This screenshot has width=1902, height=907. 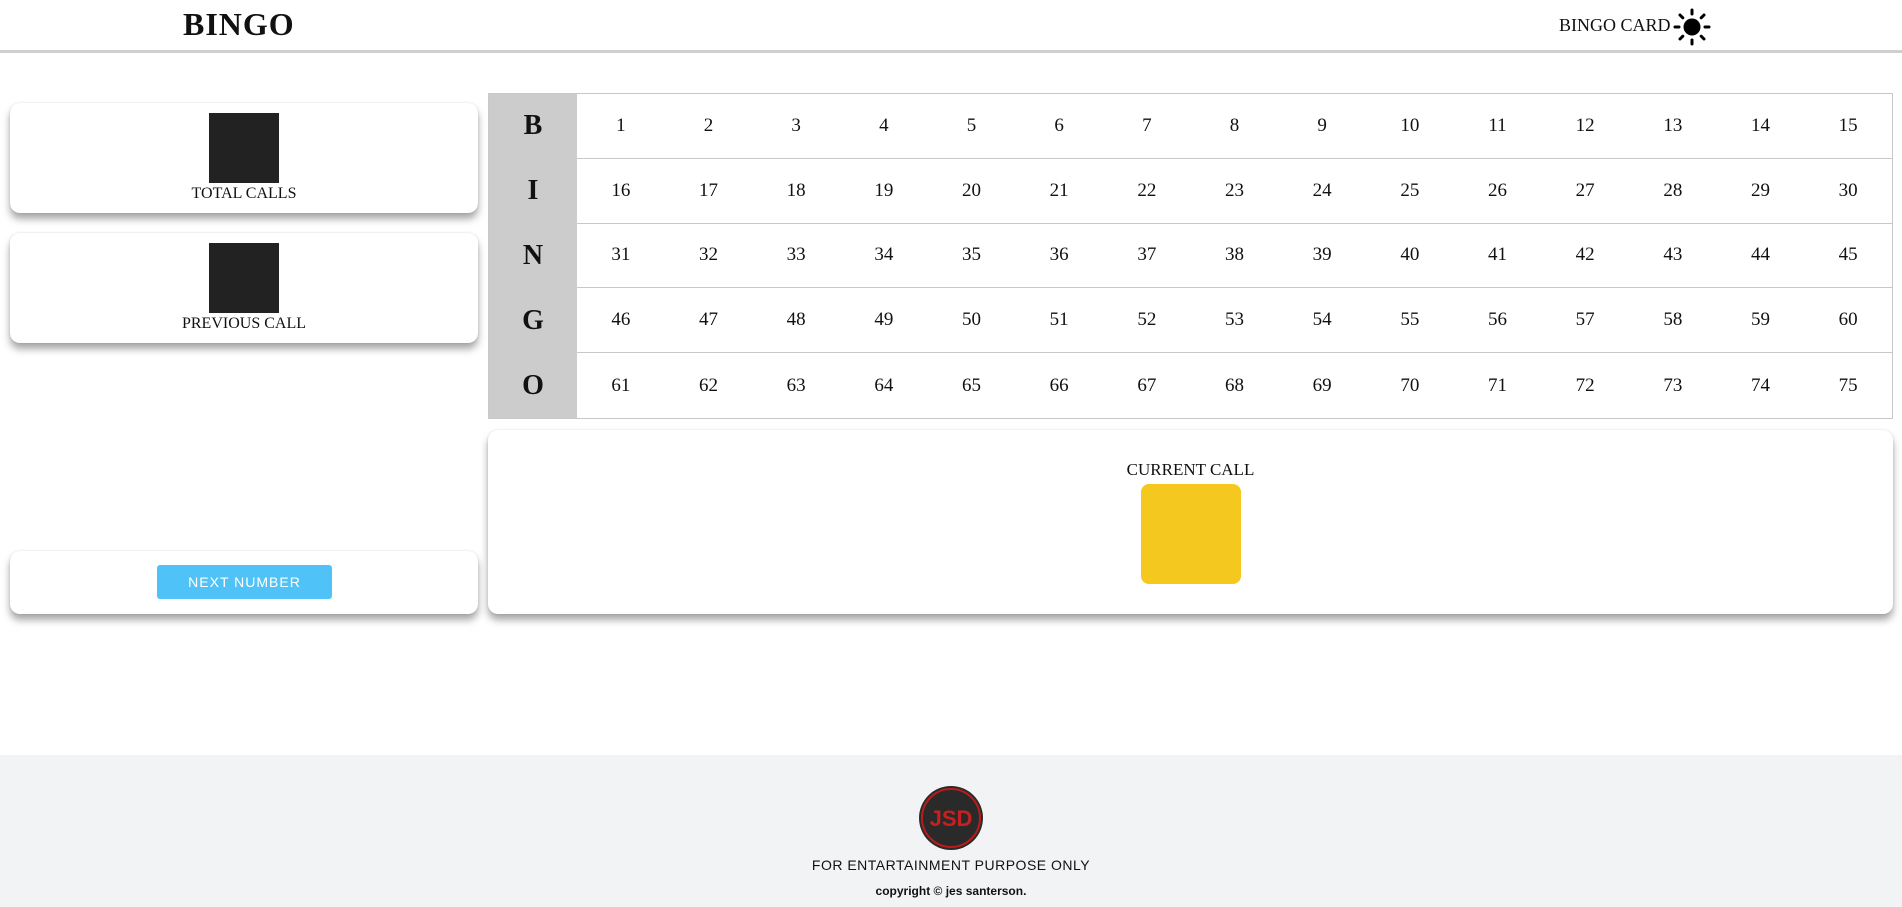 What do you see at coordinates (1585, 191) in the screenshot?
I see `number-cell: 27` at bounding box center [1585, 191].